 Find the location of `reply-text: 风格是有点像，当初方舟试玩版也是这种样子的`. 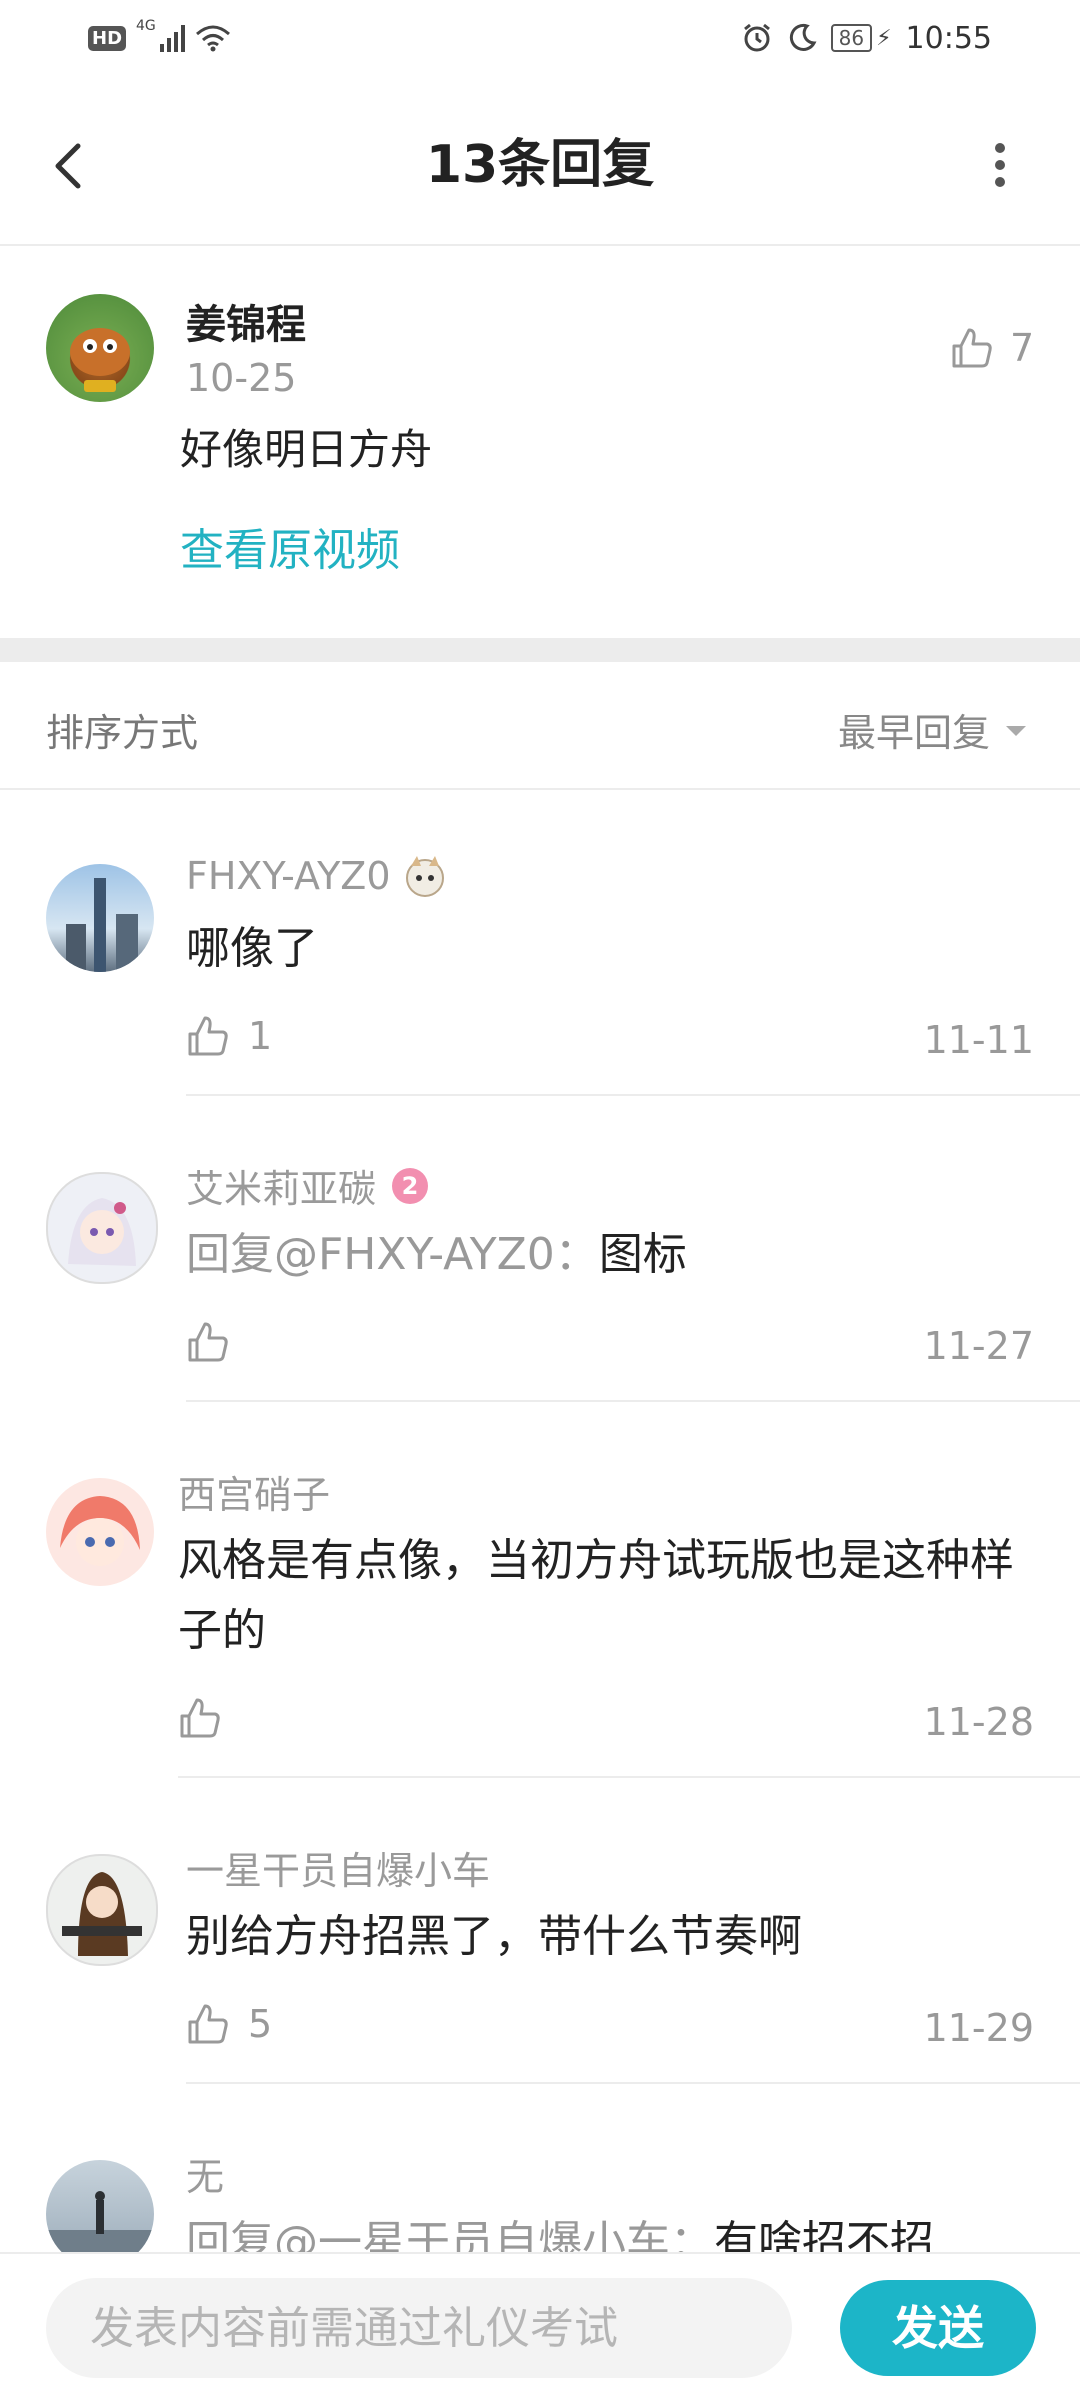

reply-text: 风格是有点像，当初方舟试玩版也是这种样子的 is located at coordinates (596, 1595).